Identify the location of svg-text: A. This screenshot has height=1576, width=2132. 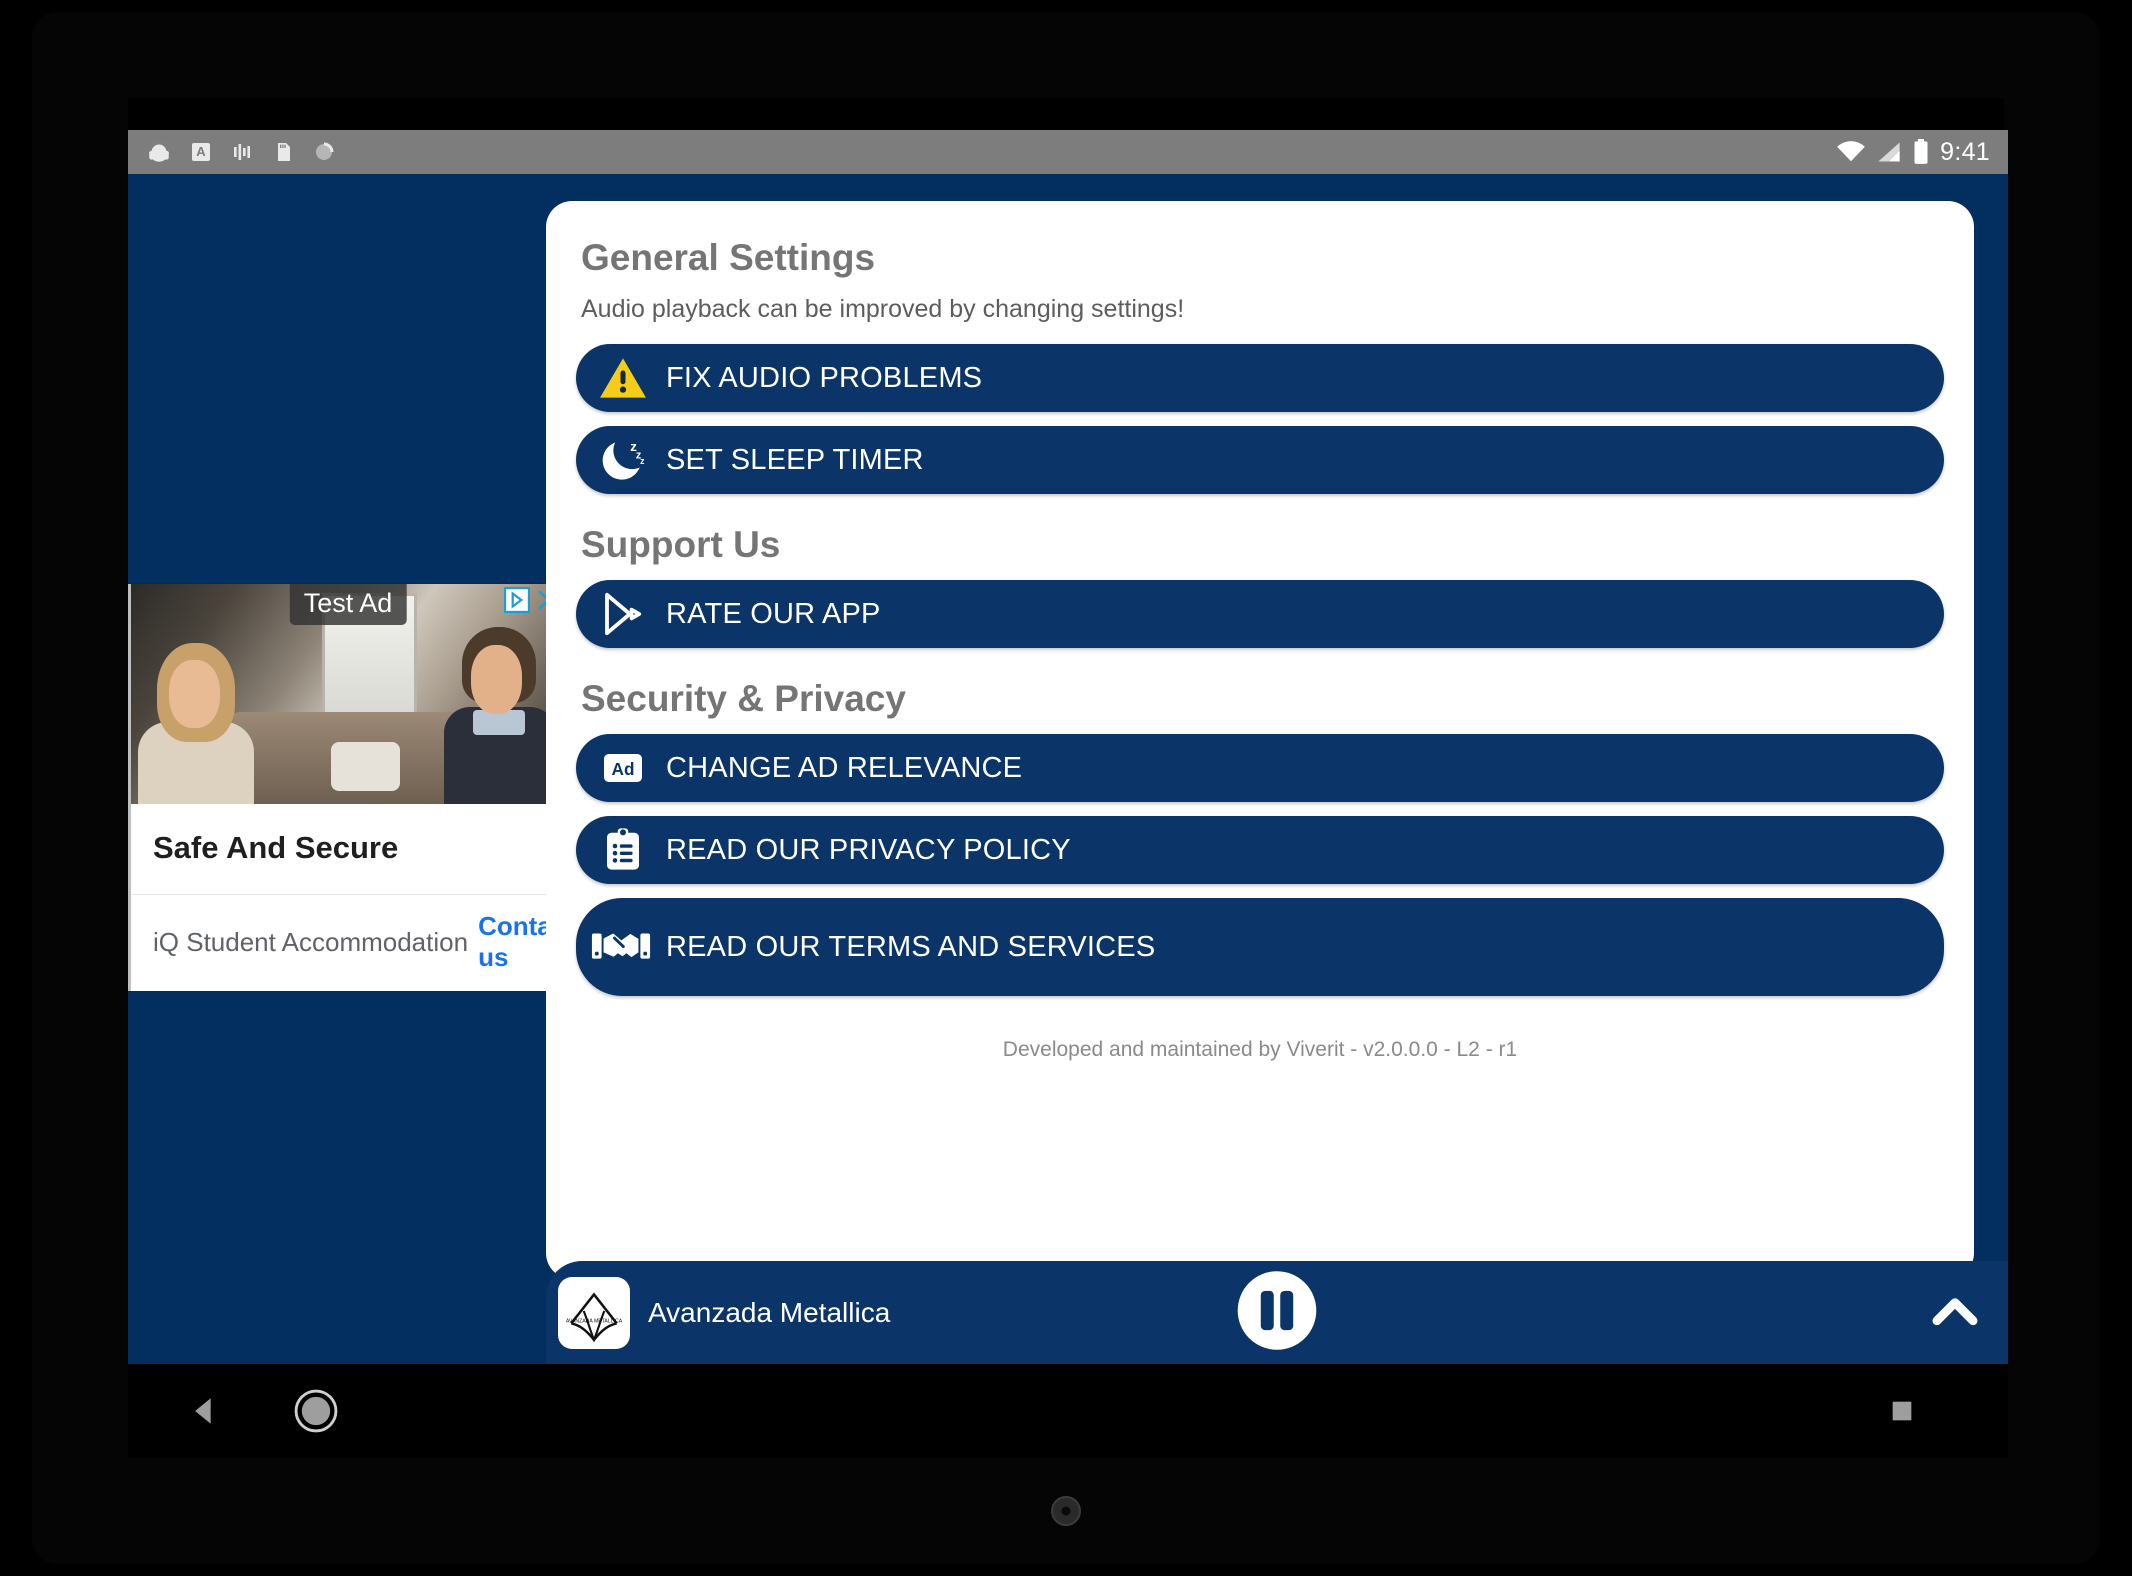
(201, 151).